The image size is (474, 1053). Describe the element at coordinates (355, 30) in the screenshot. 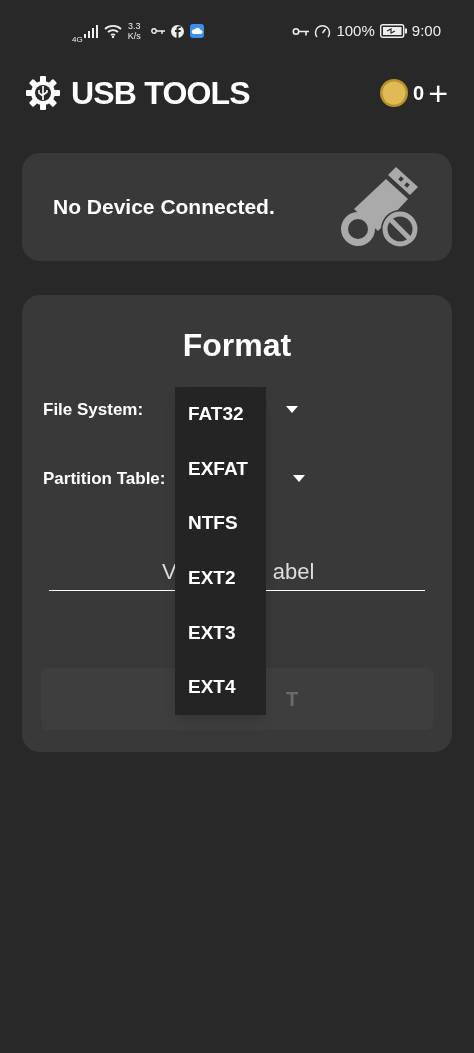

I see `battery-percent: 100%` at that location.